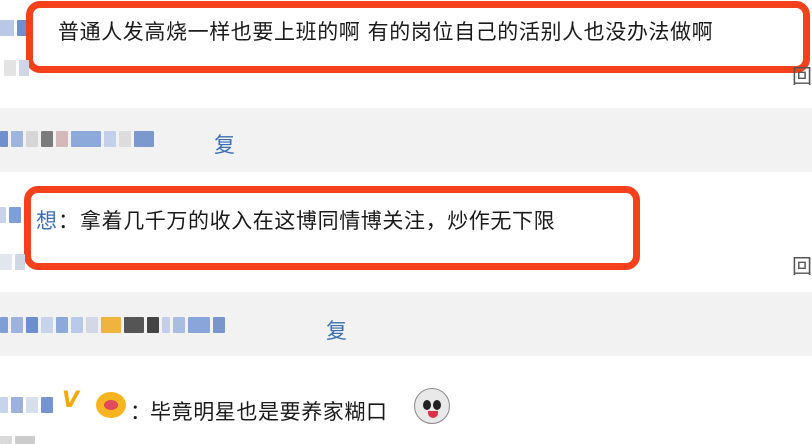  I want to click on surprised-face-icon, so click(432, 406).